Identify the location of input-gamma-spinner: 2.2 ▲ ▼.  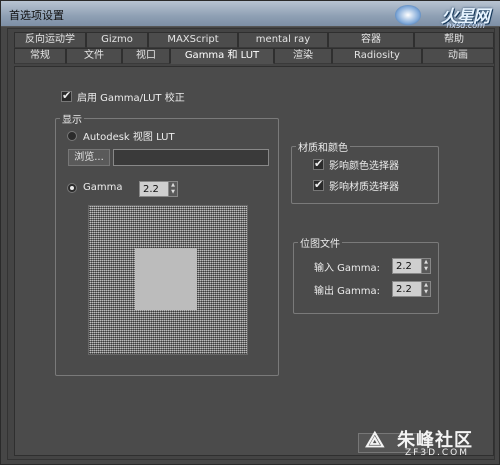
(411, 266).